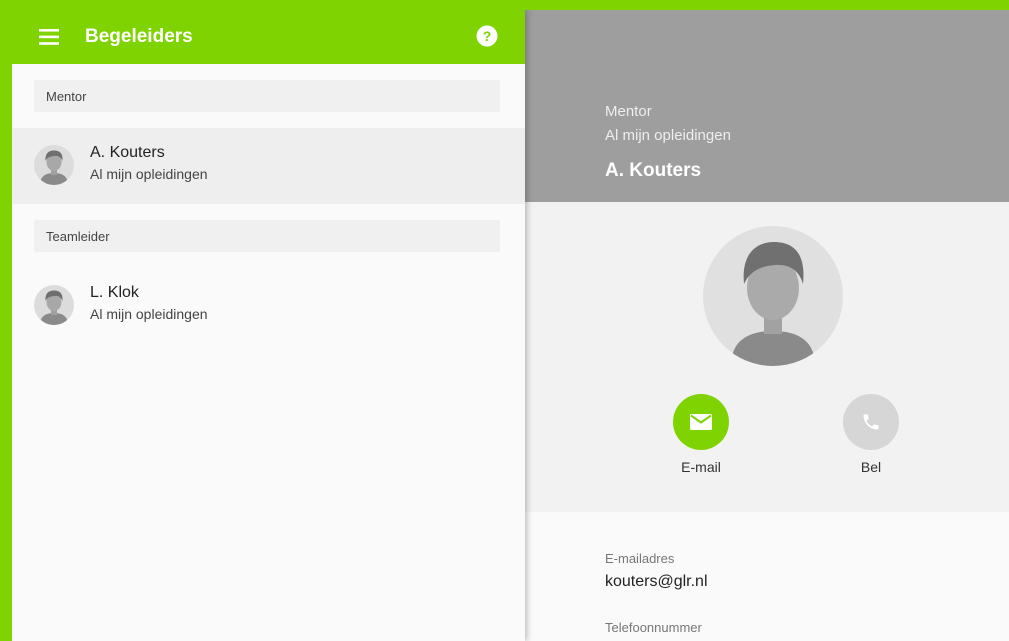  I want to click on call-action-label: Bel, so click(871, 467).